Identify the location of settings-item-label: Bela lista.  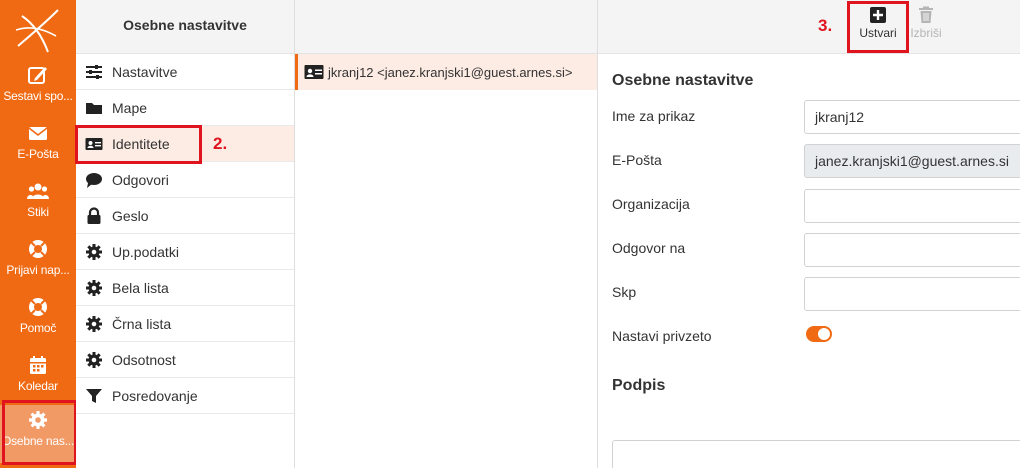
(140, 287).